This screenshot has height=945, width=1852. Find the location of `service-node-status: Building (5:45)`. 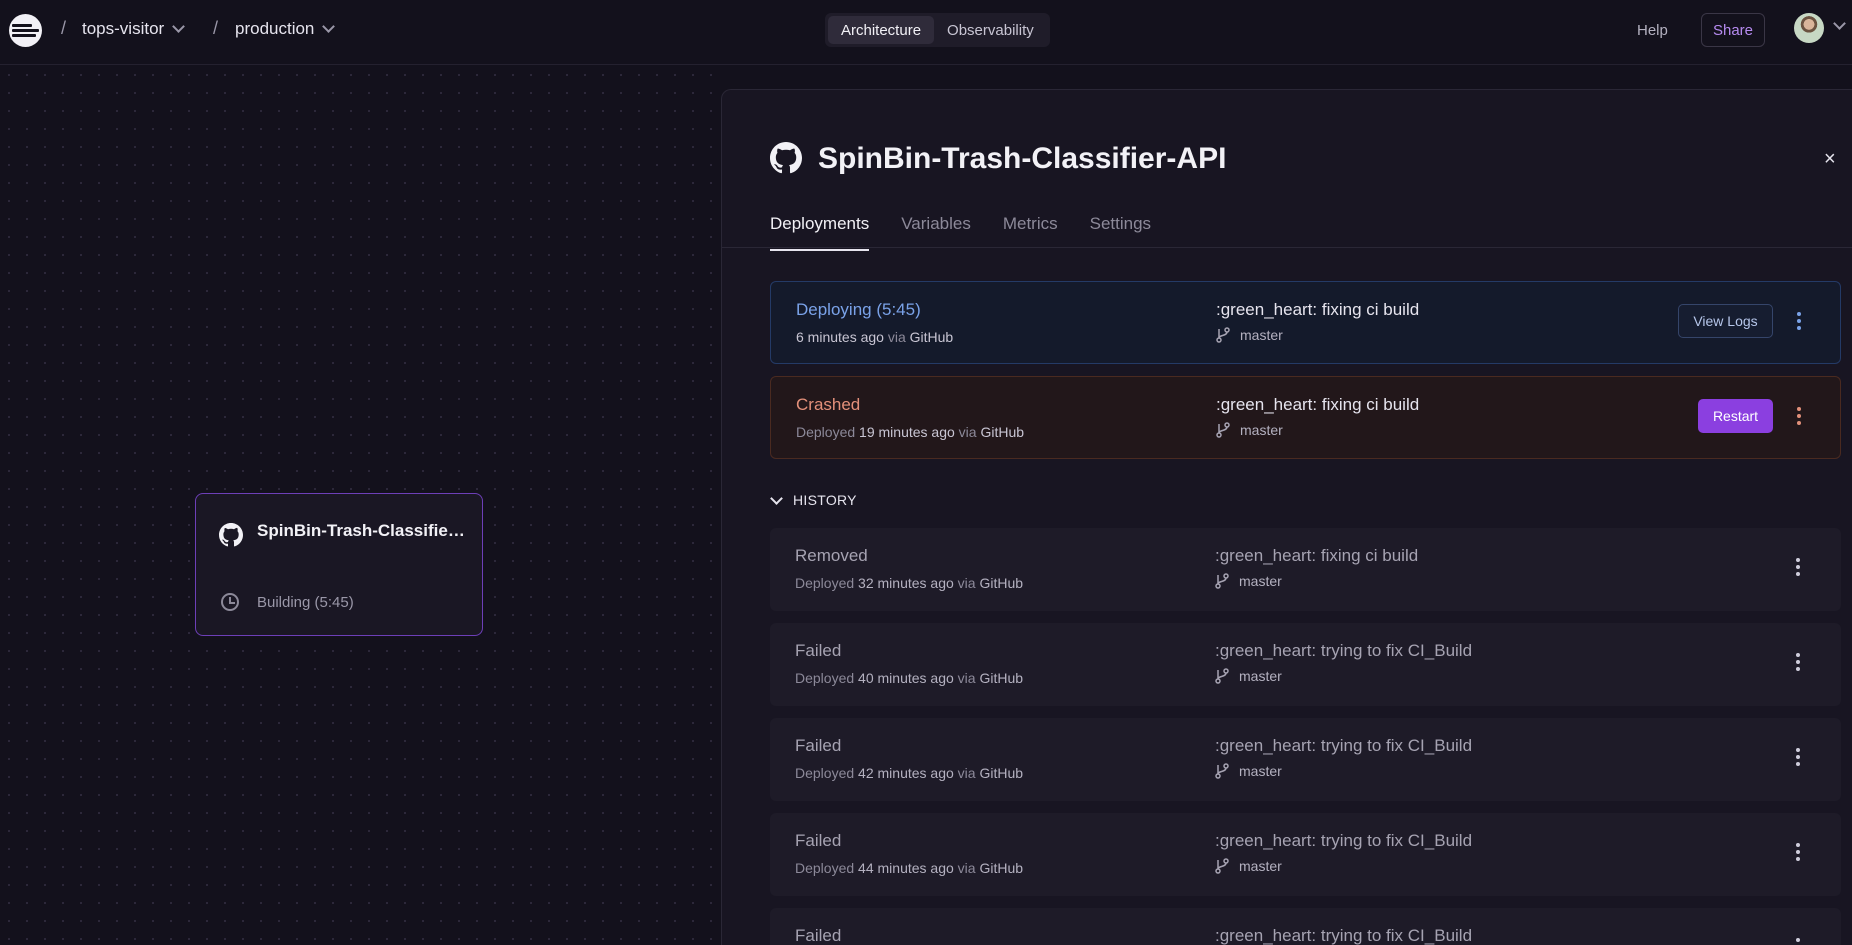

service-node-status: Building (5:45) is located at coordinates (305, 602).